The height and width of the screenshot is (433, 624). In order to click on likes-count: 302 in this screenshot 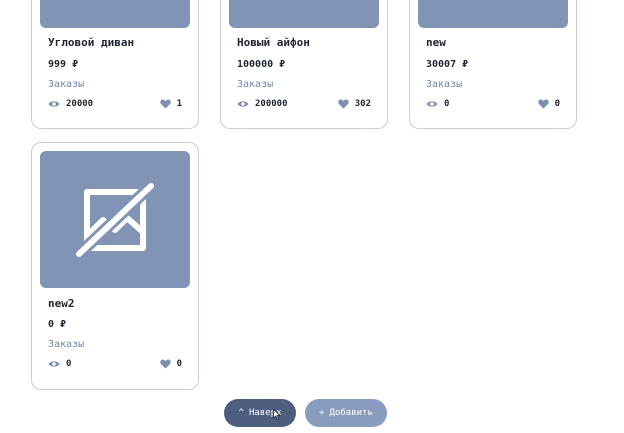, I will do `click(354, 104)`.